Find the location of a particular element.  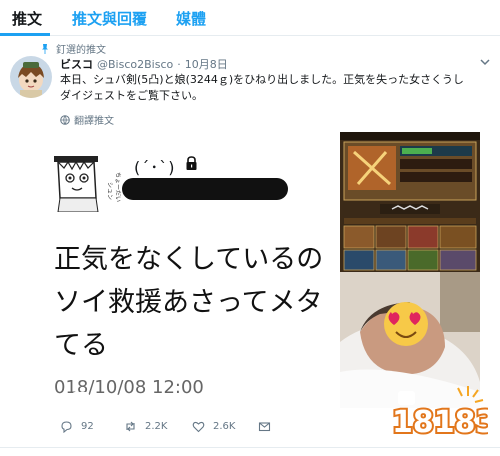

tab-tweets: 推文 is located at coordinates (27, 18).